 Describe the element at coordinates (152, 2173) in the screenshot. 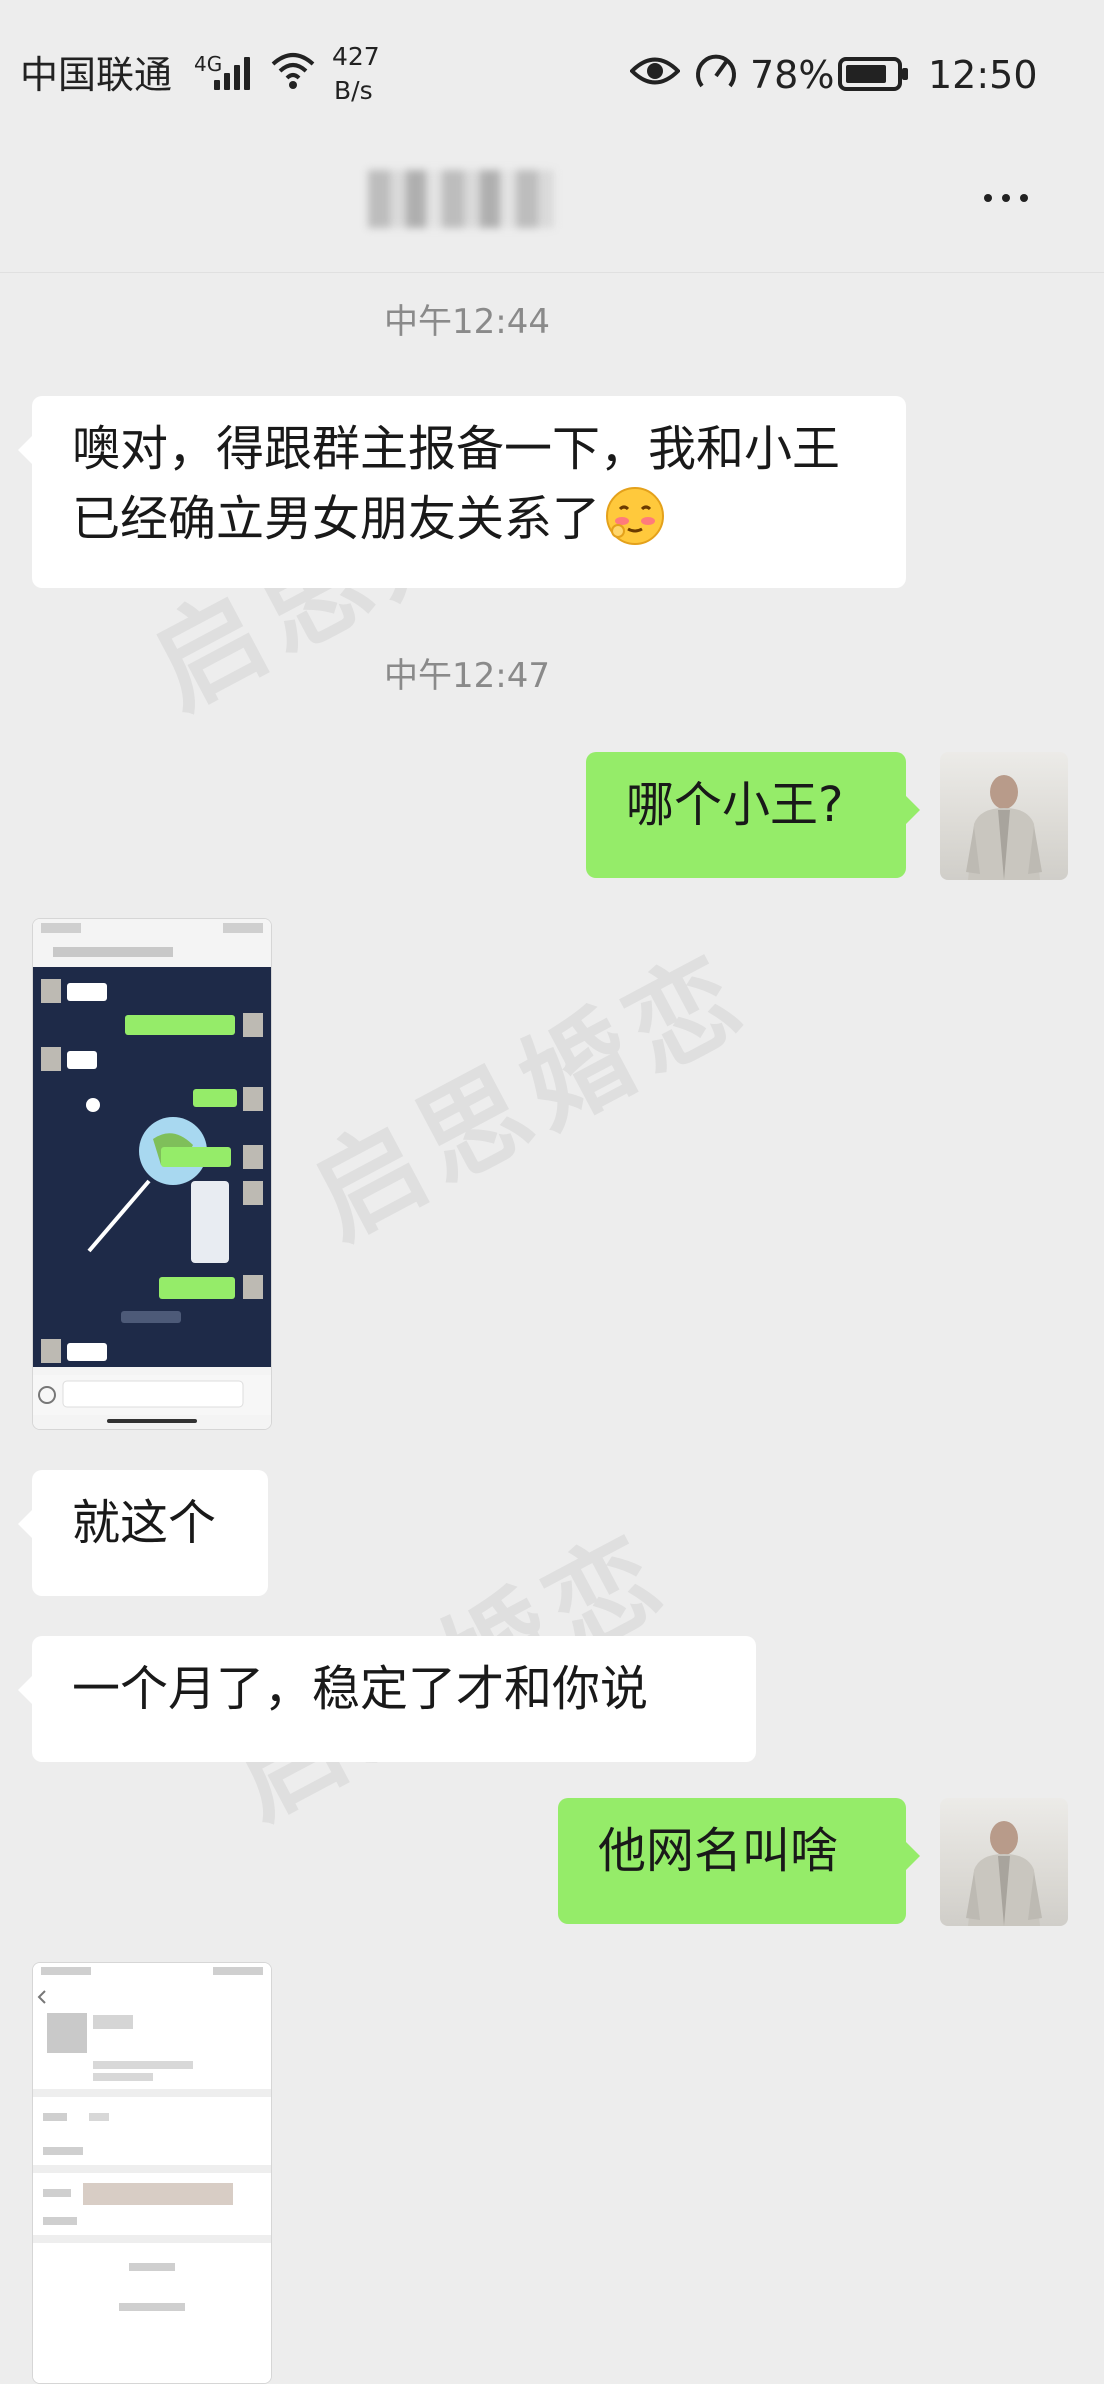

I see `received-image-profile-screenshot` at that location.